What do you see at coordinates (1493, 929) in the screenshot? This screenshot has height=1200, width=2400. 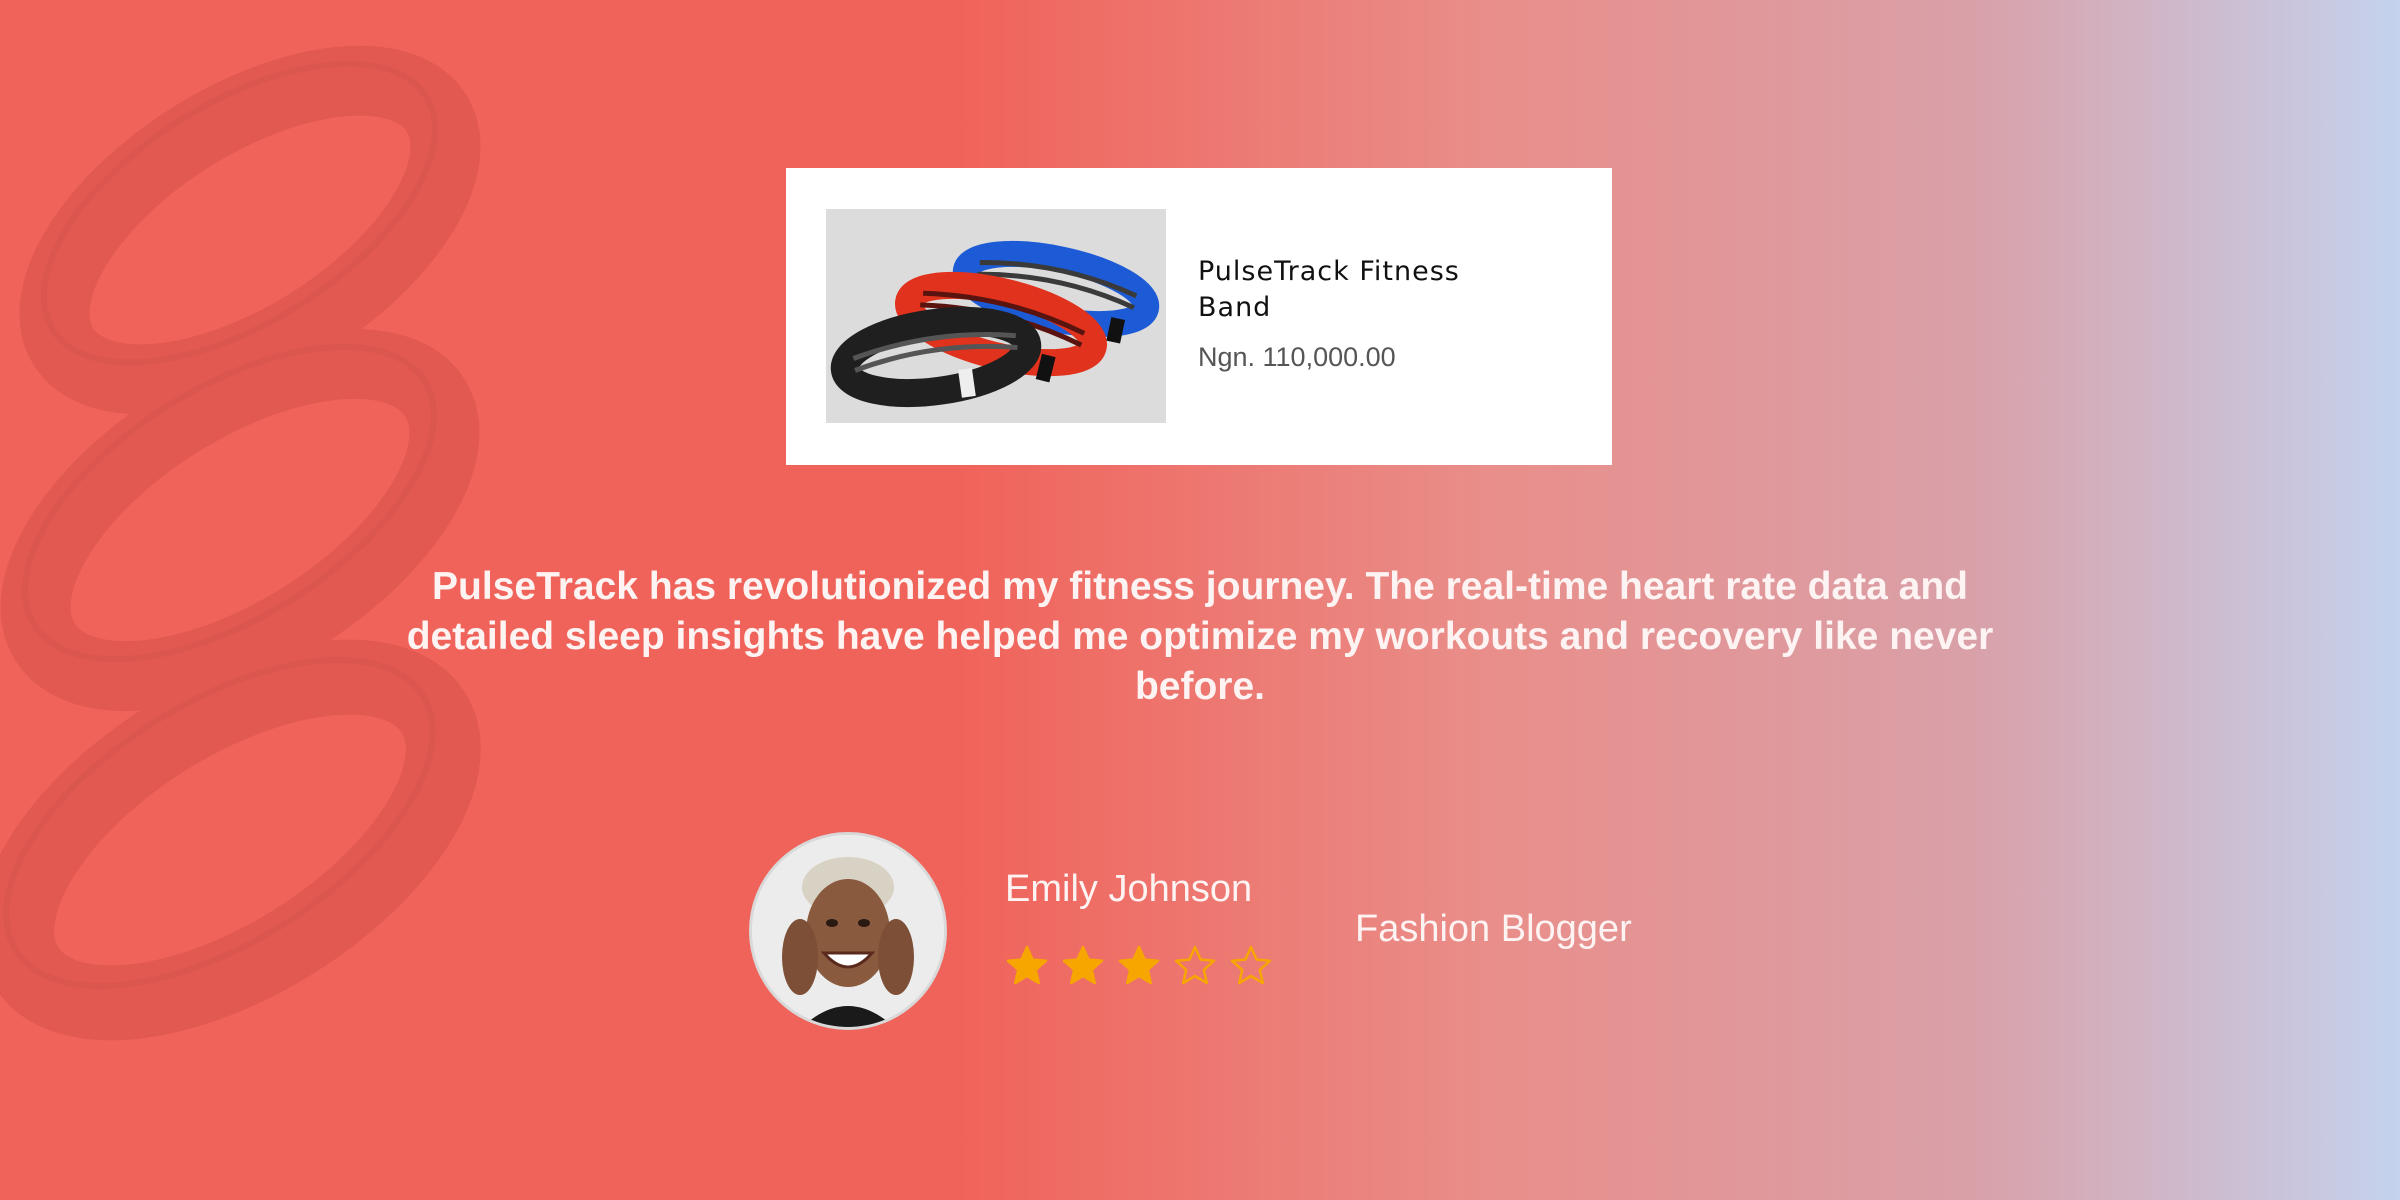 I see `reviewer-role: Fashion Blogger` at bounding box center [1493, 929].